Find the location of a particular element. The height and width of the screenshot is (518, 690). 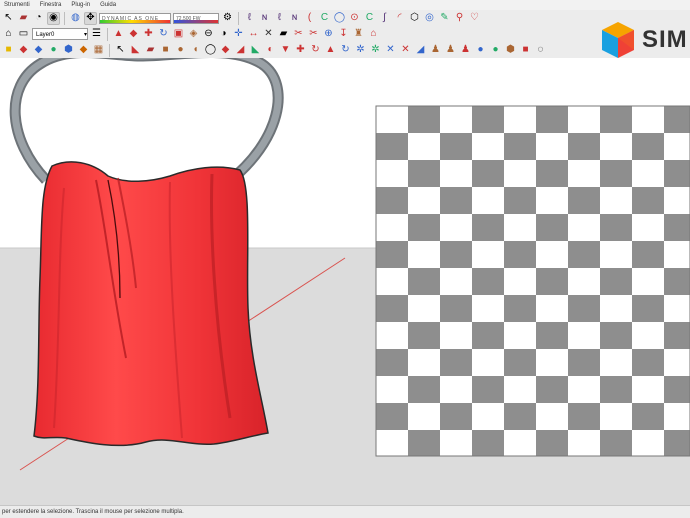

scale-icon: ▣ is located at coordinates (178, 34).